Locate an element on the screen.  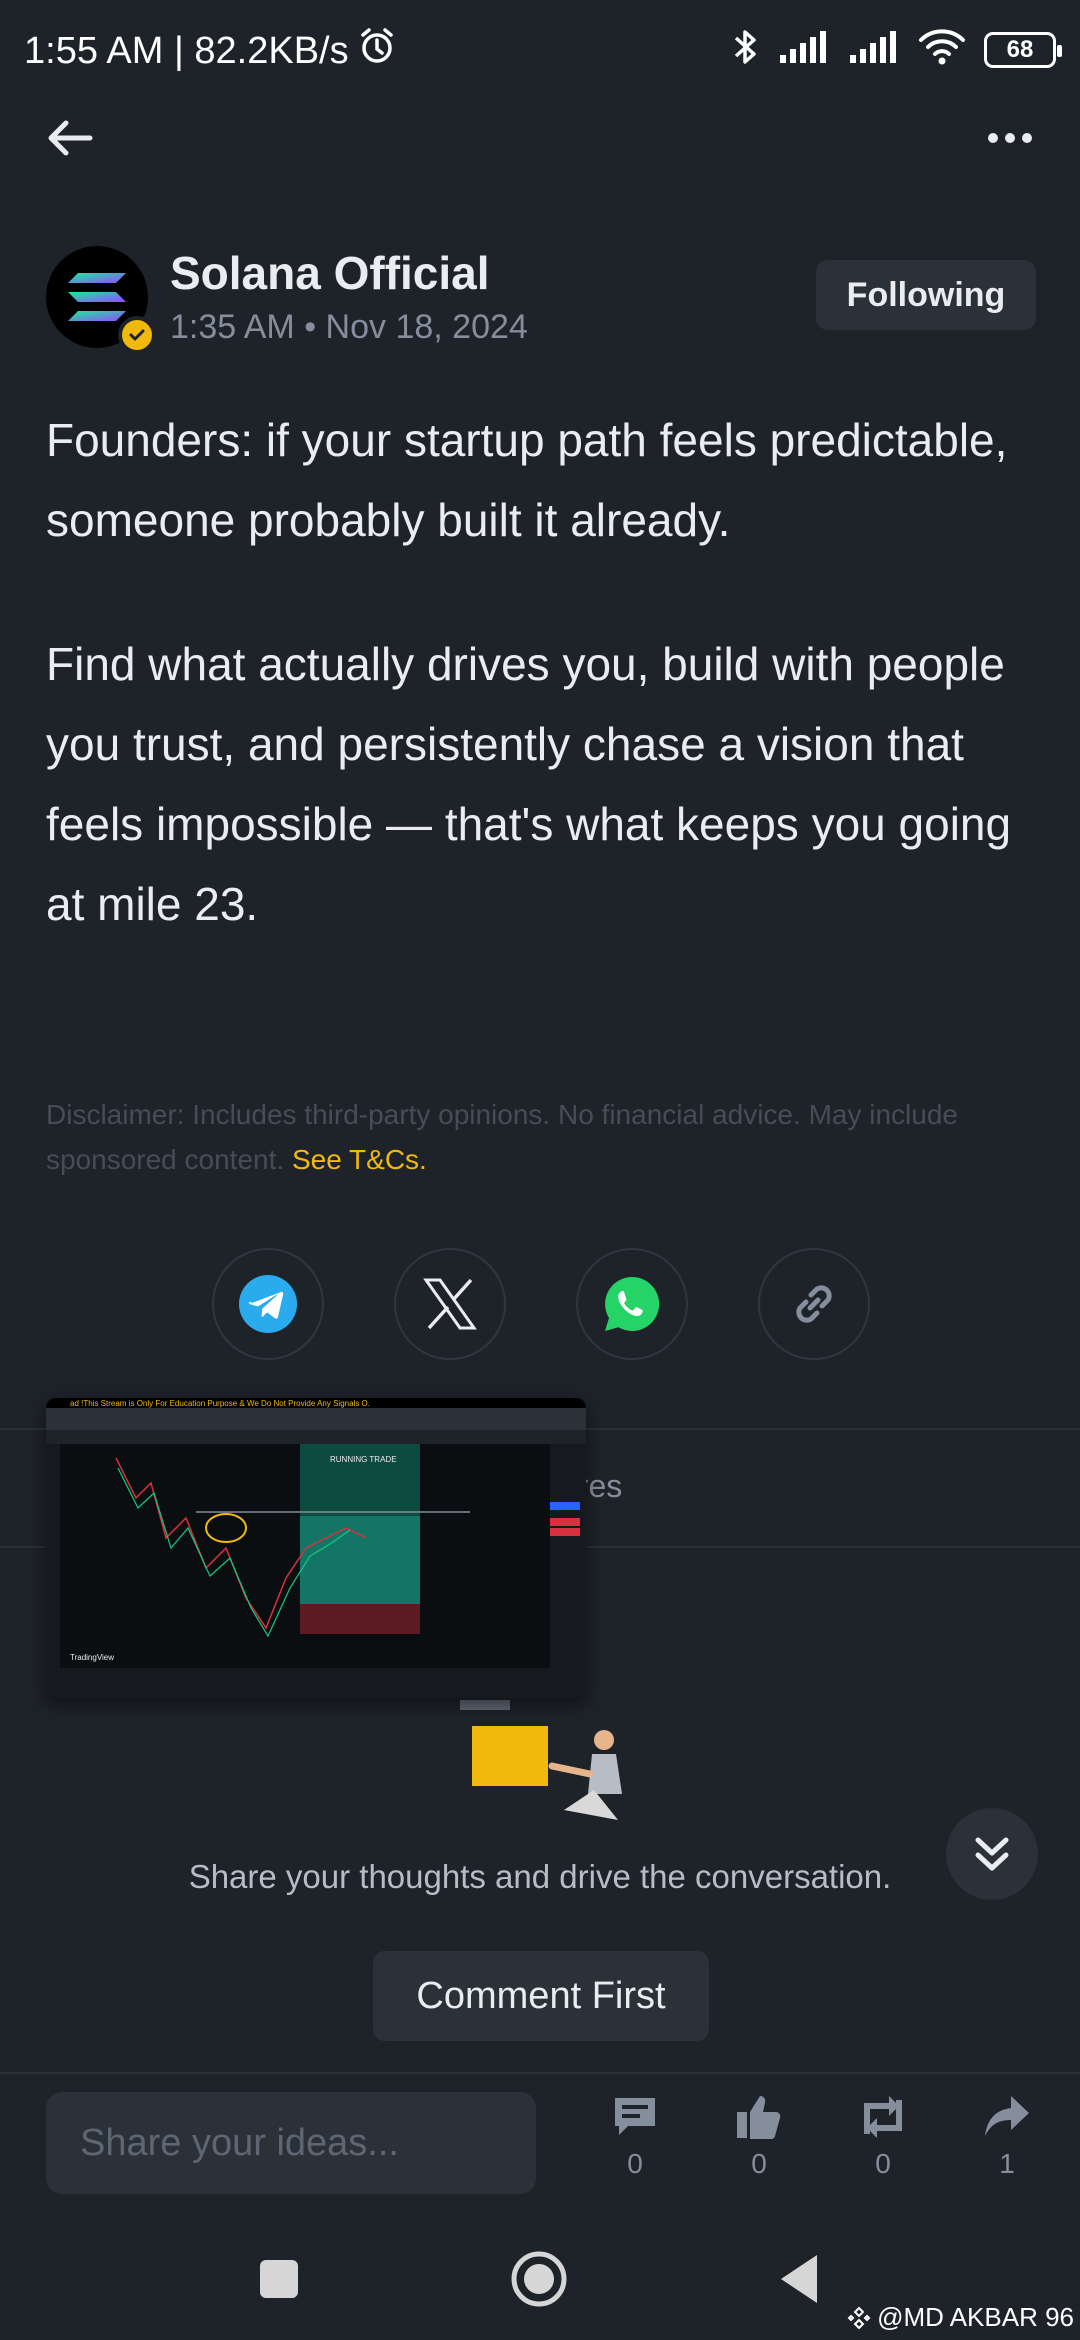
solana-logo-icon is located at coordinates (97, 297).